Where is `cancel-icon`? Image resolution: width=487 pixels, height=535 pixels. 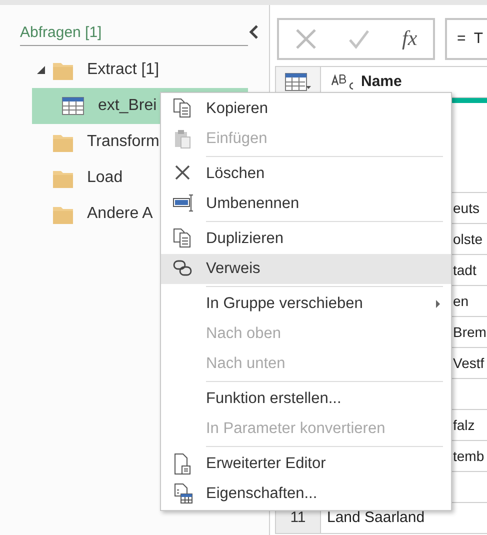
cancel-icon is located at coordinates (305, 39).